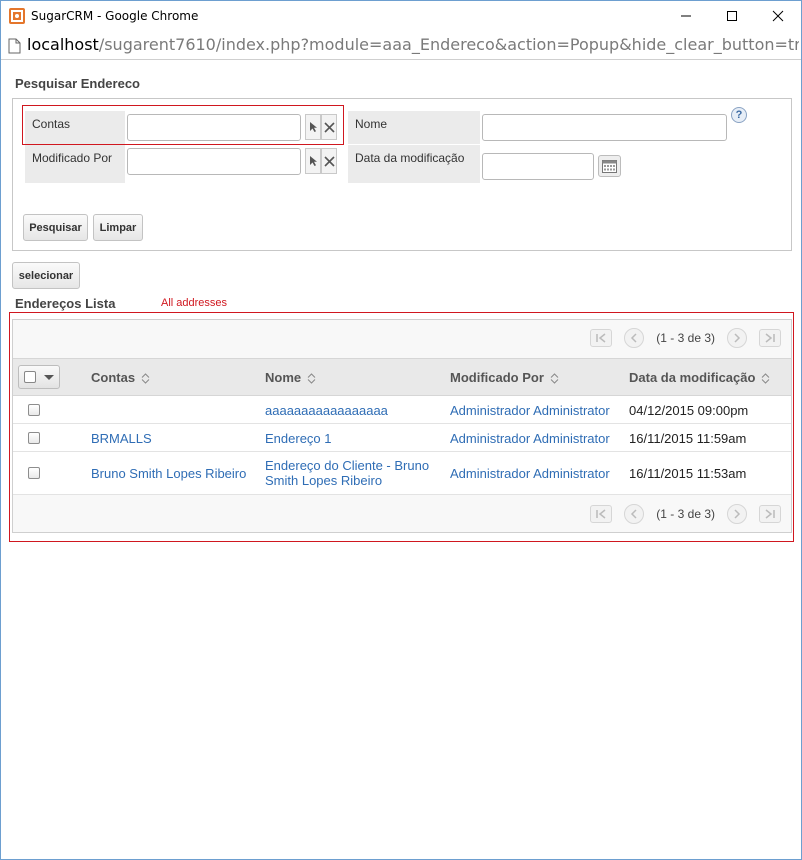 This screenshot has height=860, width=802. I want to click on calendar-button, so click(609, 166).